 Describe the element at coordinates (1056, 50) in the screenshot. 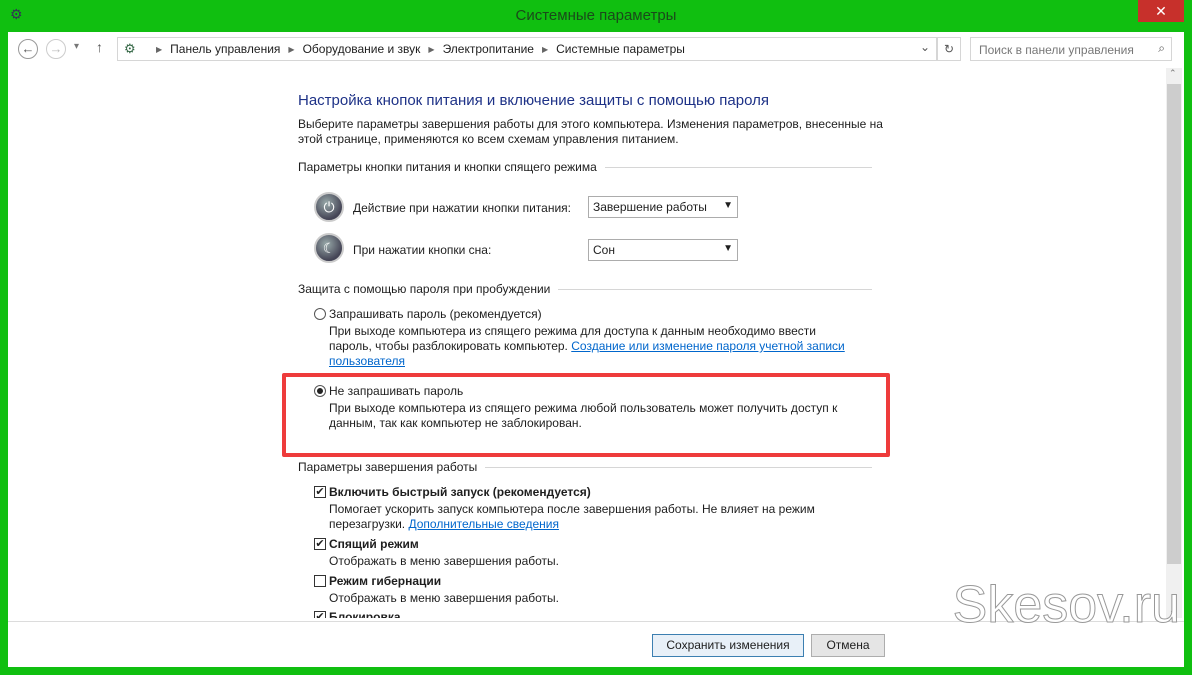

I see `search-placeholder: Поиск в панели управления` at that location.